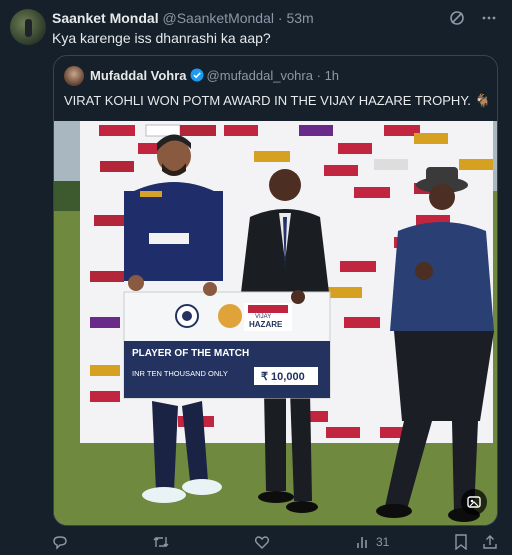 This screenshot has width=512, height=555. What do you see at coordinates (473, 18) in the screenshot?
I see `tweet-top-icons` at bounding box center [473, 18].